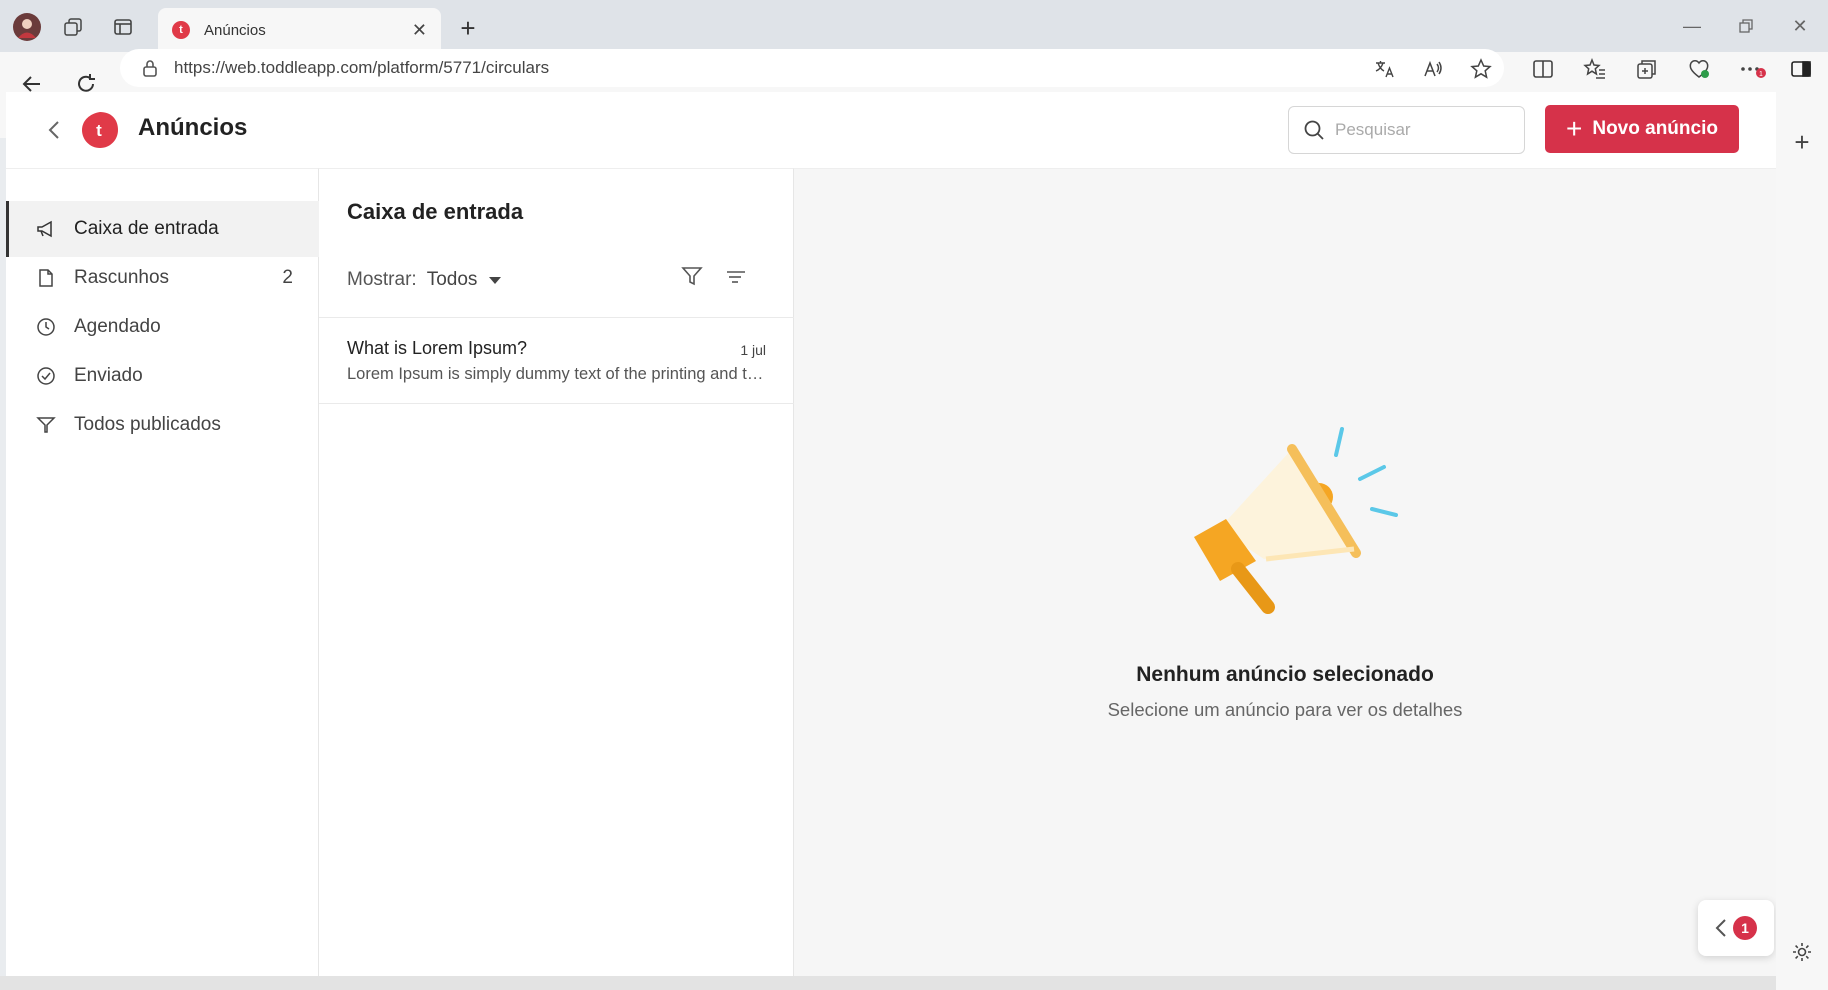 This screenshot has width=1828, height=990. I want to click on sidebar-item-label: Agendado, so click(117, 326).